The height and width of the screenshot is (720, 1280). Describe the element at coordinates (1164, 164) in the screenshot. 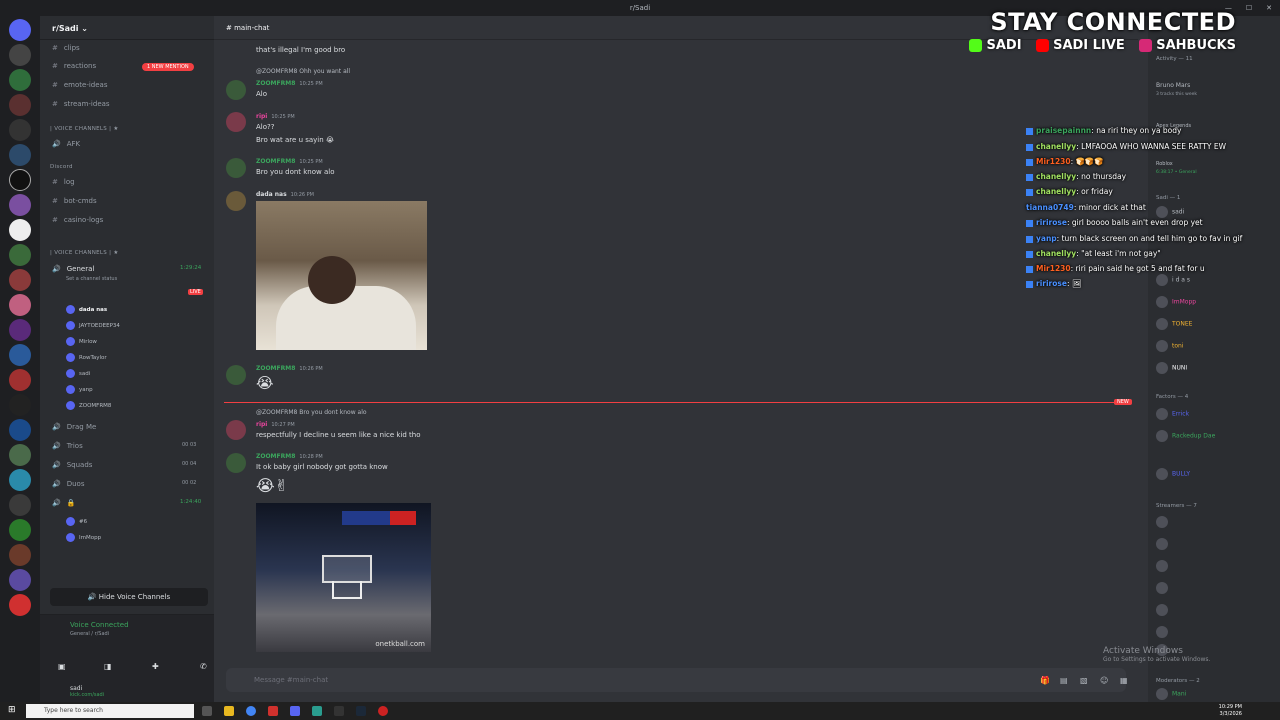

I see `activity-name: Roblox` at that location.